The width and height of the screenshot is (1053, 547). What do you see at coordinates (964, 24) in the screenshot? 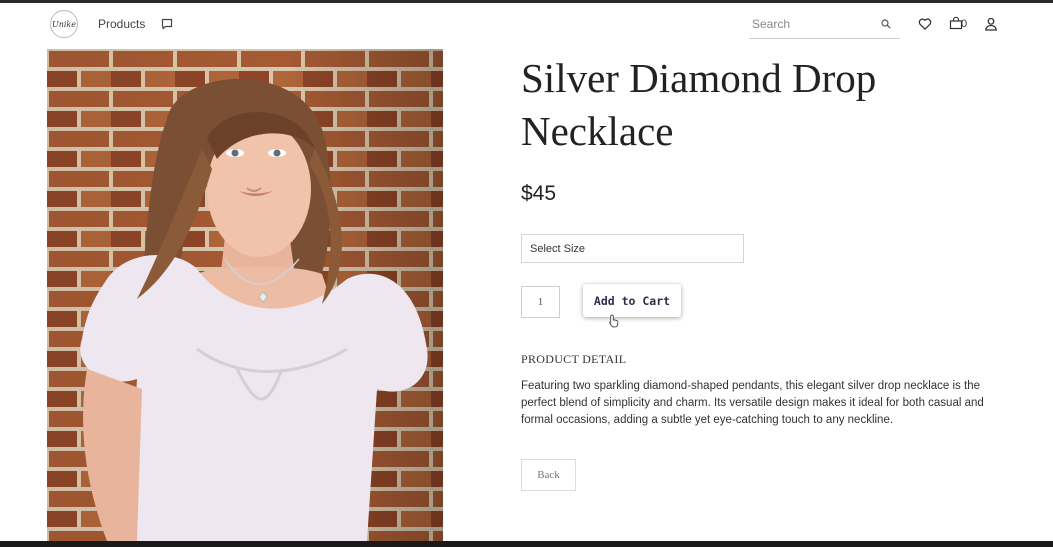
I see `cart-count-badge: 0` at bounding box center [964, 24].